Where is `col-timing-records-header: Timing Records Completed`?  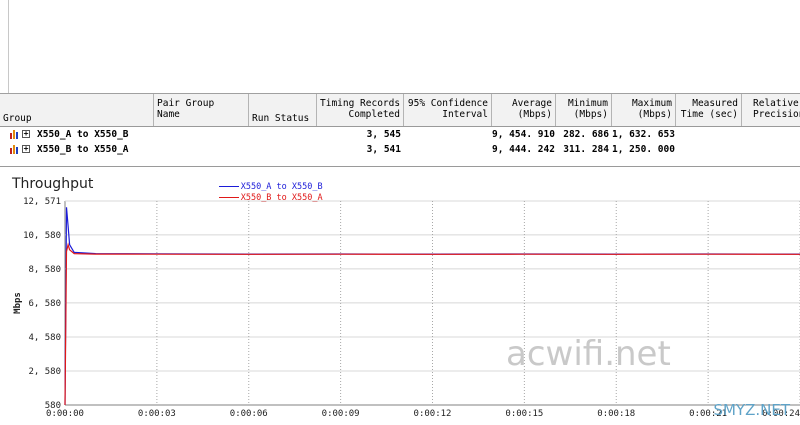 col-timing-records-header: Timing Records Completed is located at coordinates (360, 110).